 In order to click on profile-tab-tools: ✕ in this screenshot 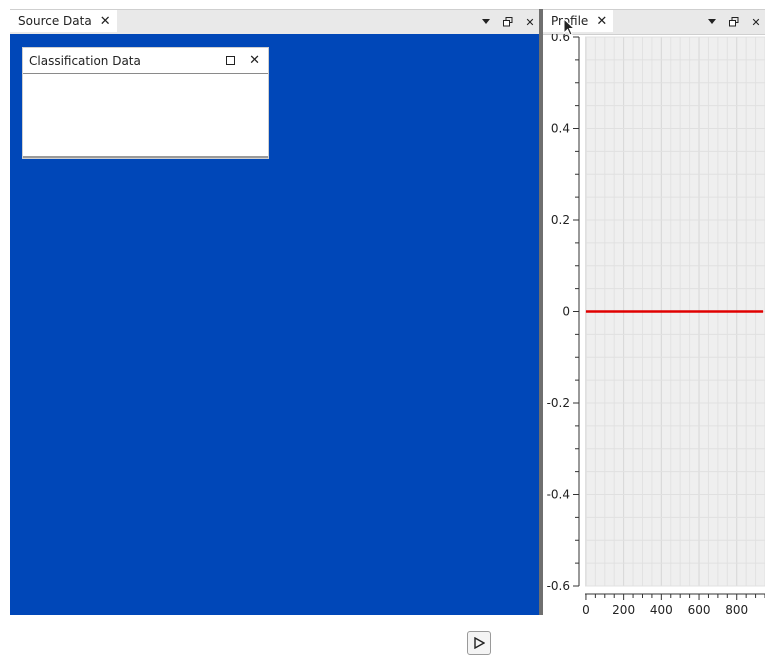, I will do `click(734, 22)`.